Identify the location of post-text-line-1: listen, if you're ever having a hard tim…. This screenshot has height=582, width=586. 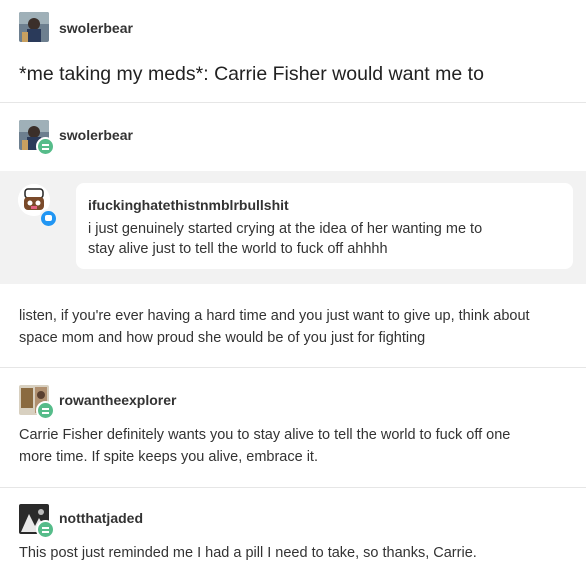
(274, 316).